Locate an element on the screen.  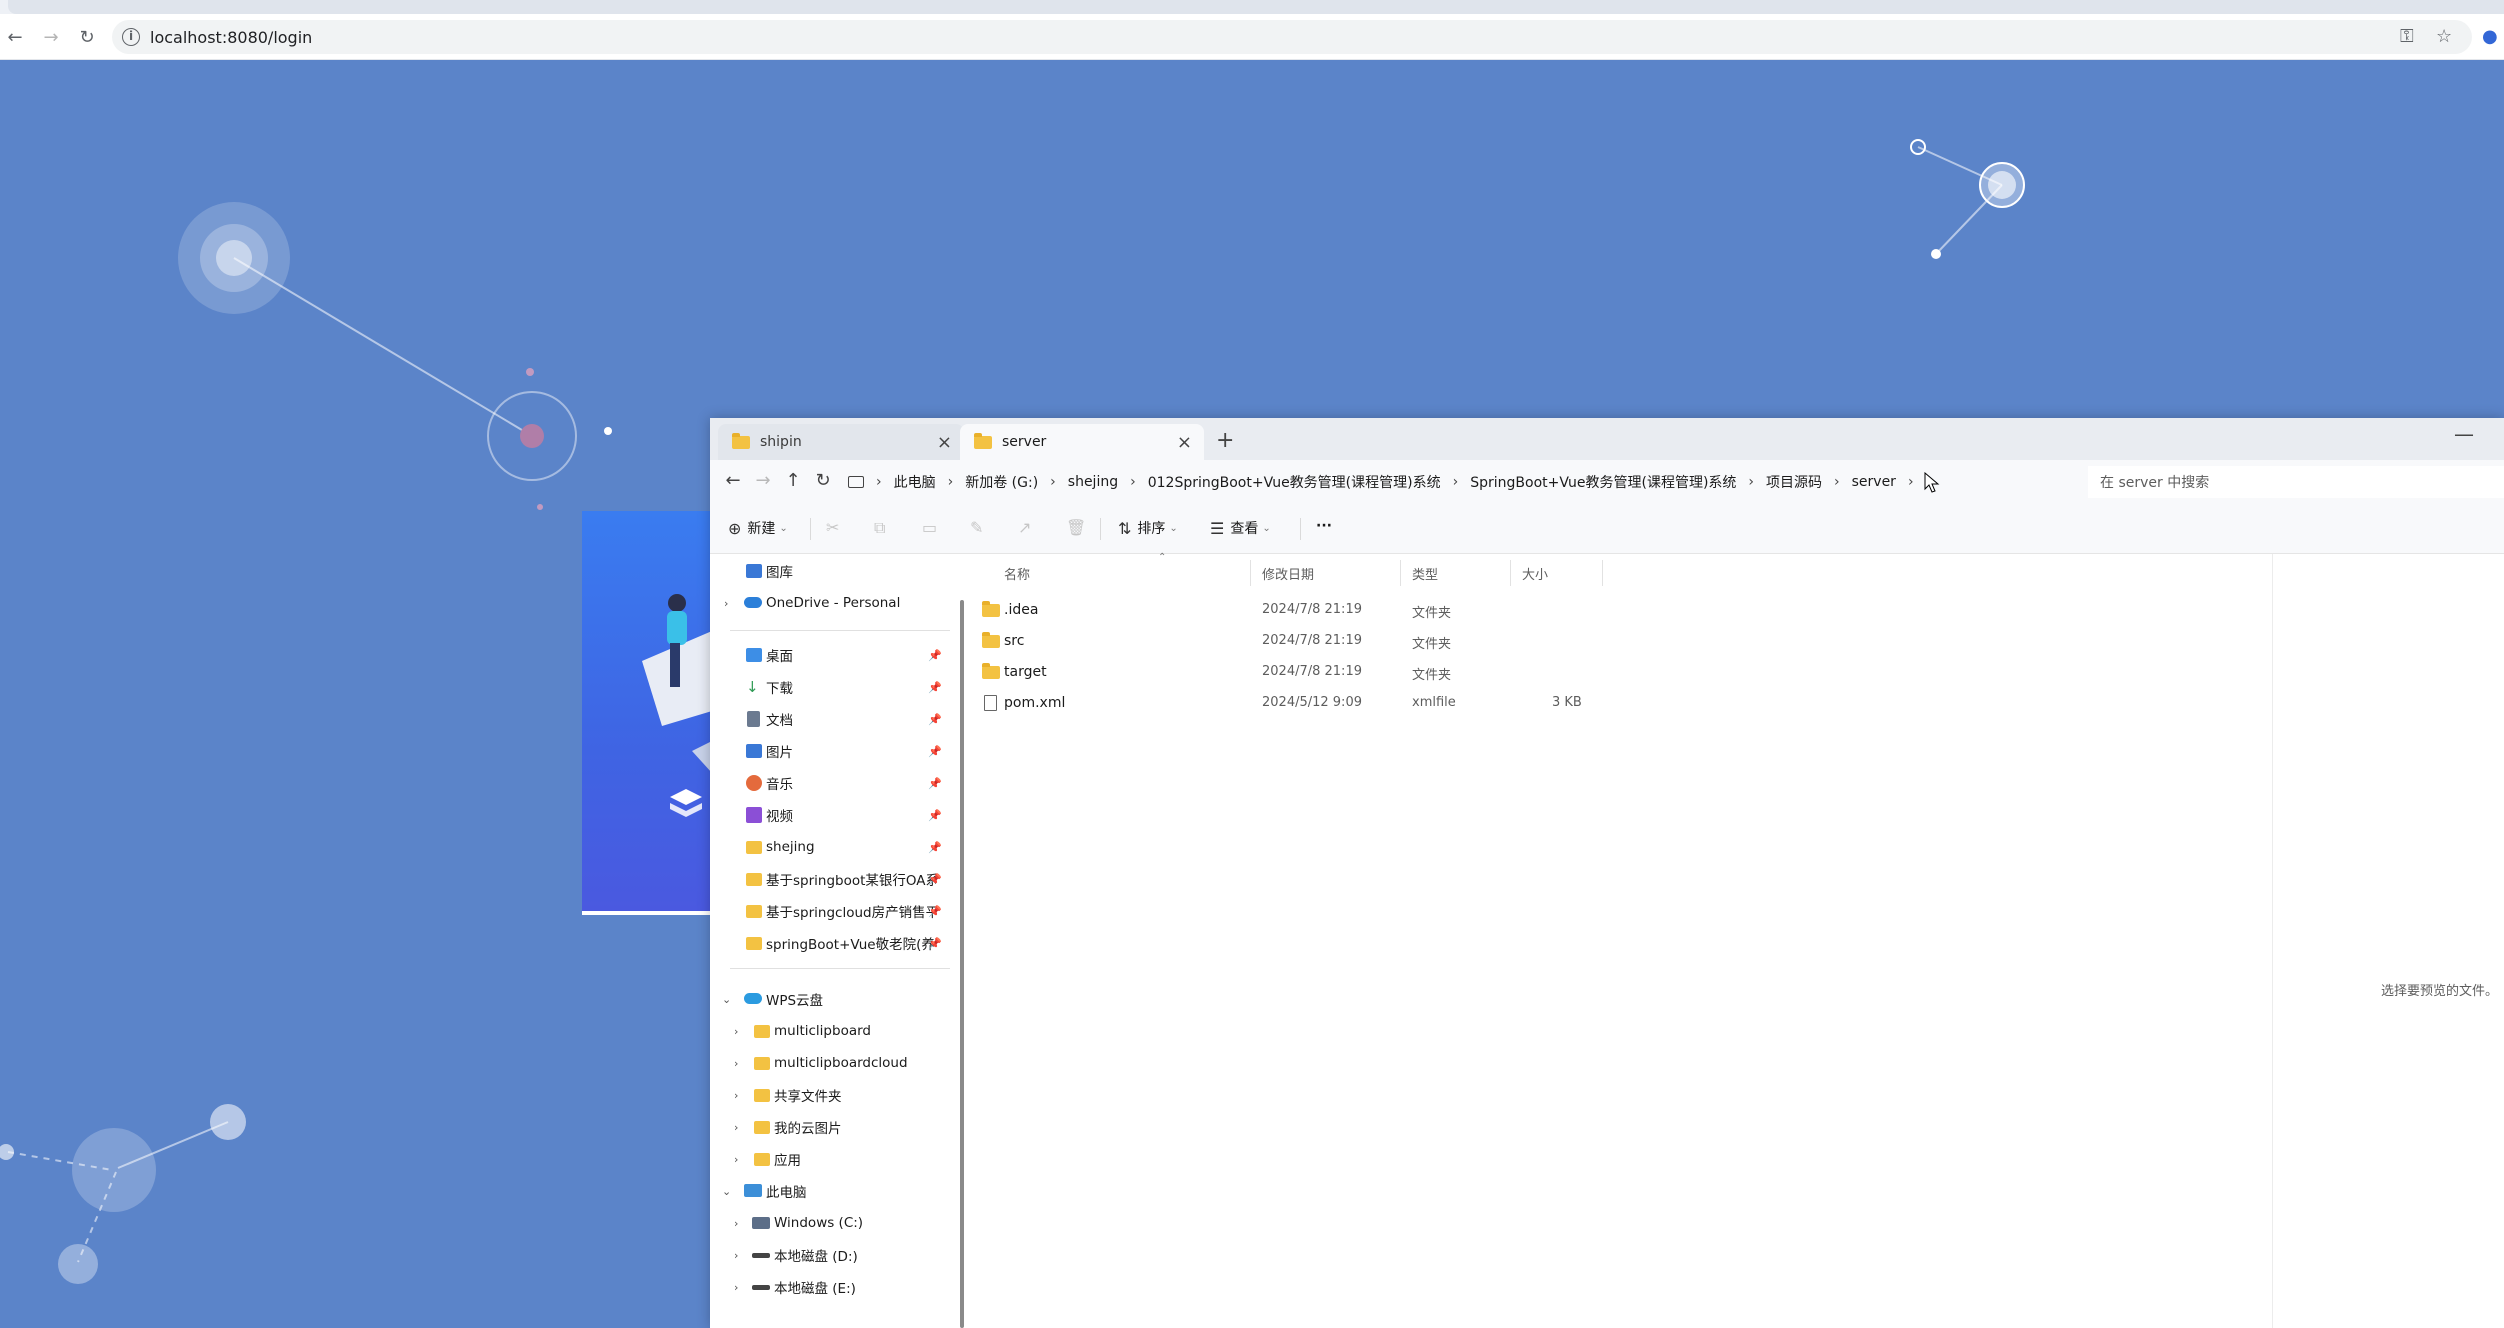
table-row: src 2024/7/8 21:19 文件夹 is located at coordinates (1582, 642).